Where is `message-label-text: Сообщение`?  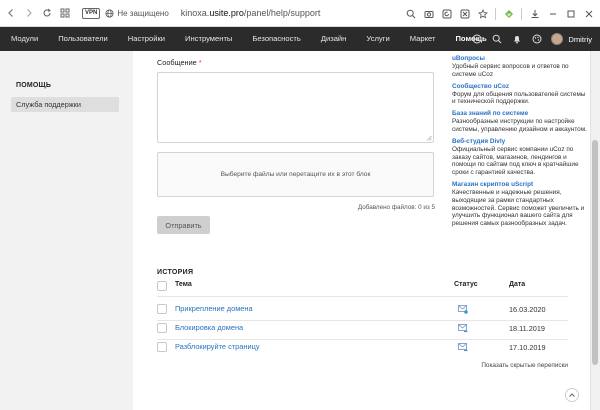 message-label-text: Сообщение is located at coordinates (177, 62).